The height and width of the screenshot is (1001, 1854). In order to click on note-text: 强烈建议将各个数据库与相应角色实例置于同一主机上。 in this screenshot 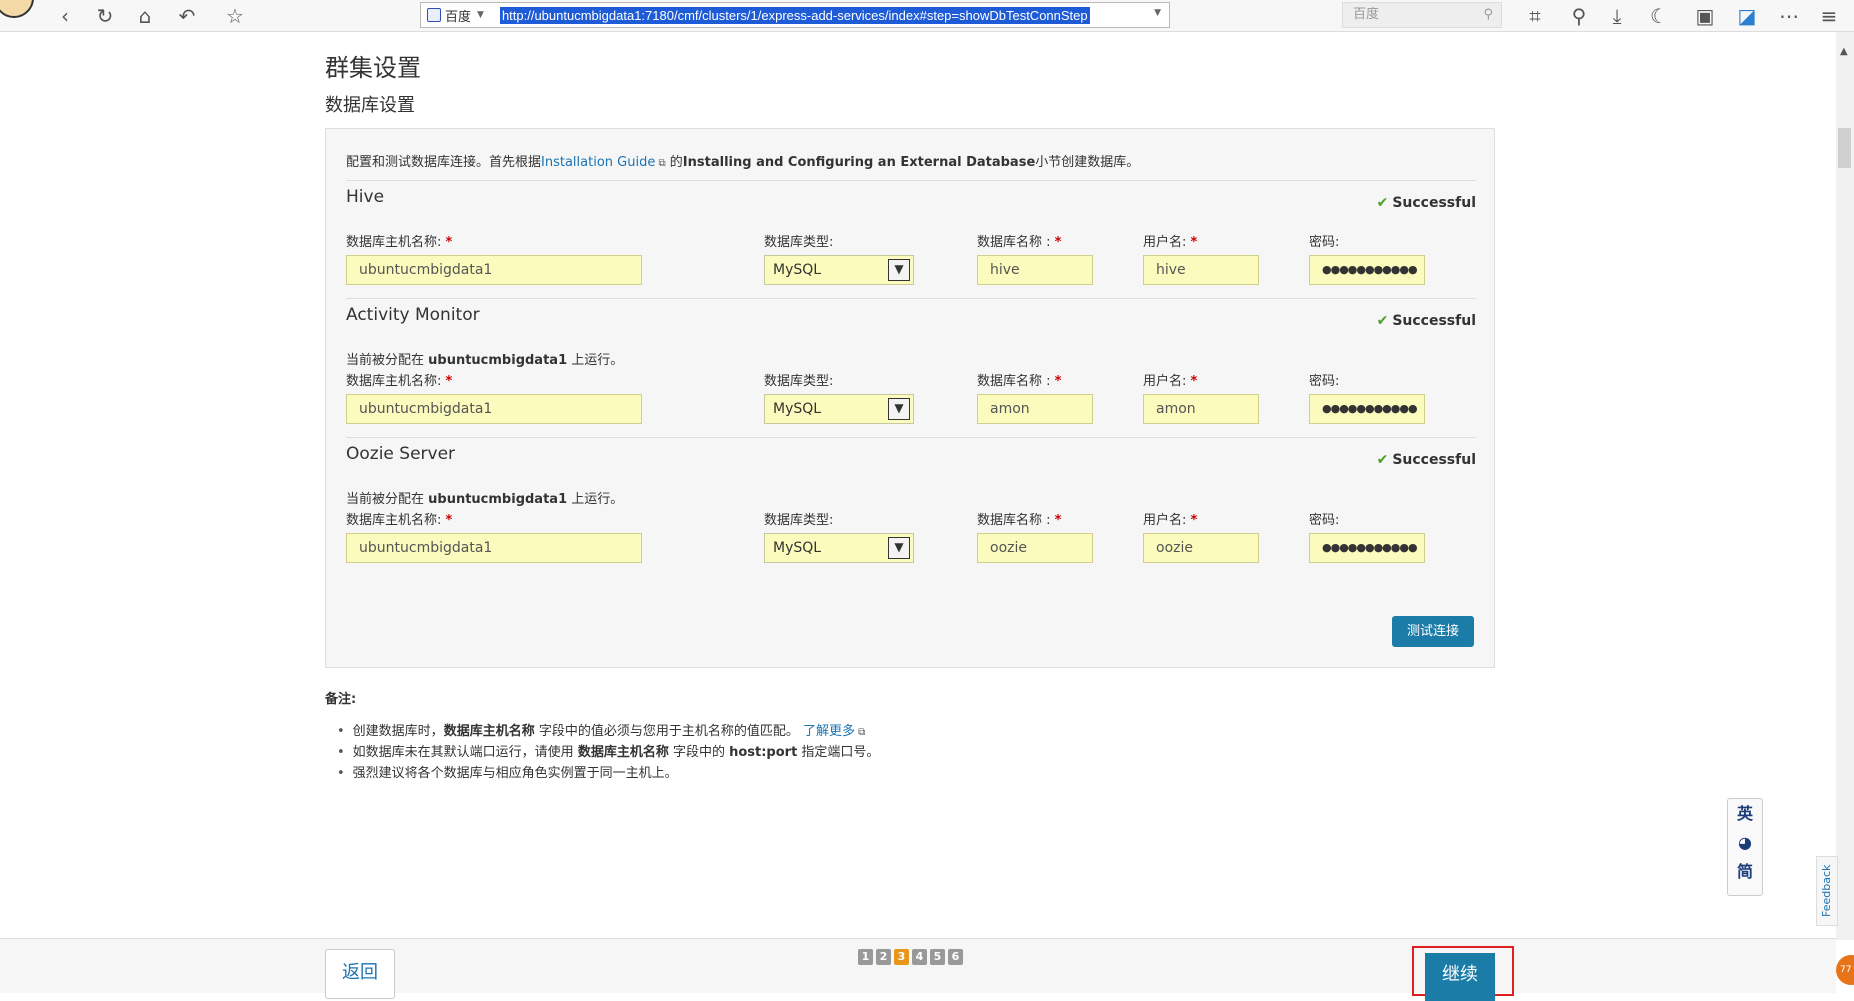, I will do `click(515, 773)`.